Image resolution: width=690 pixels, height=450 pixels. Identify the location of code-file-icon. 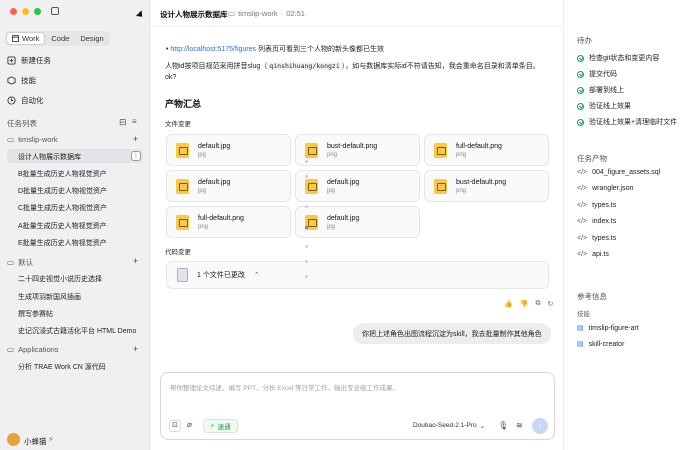
(182, 275).